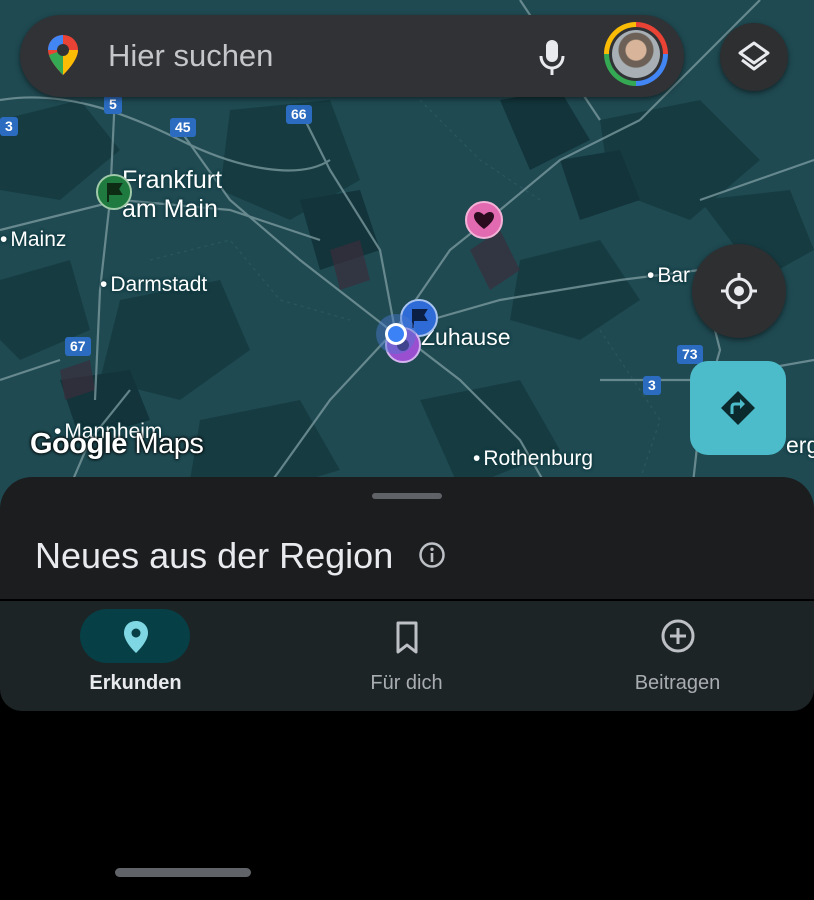 The width and height of the screenshot is (814, 900). I want to click on directions-icon, so click(738, 408).